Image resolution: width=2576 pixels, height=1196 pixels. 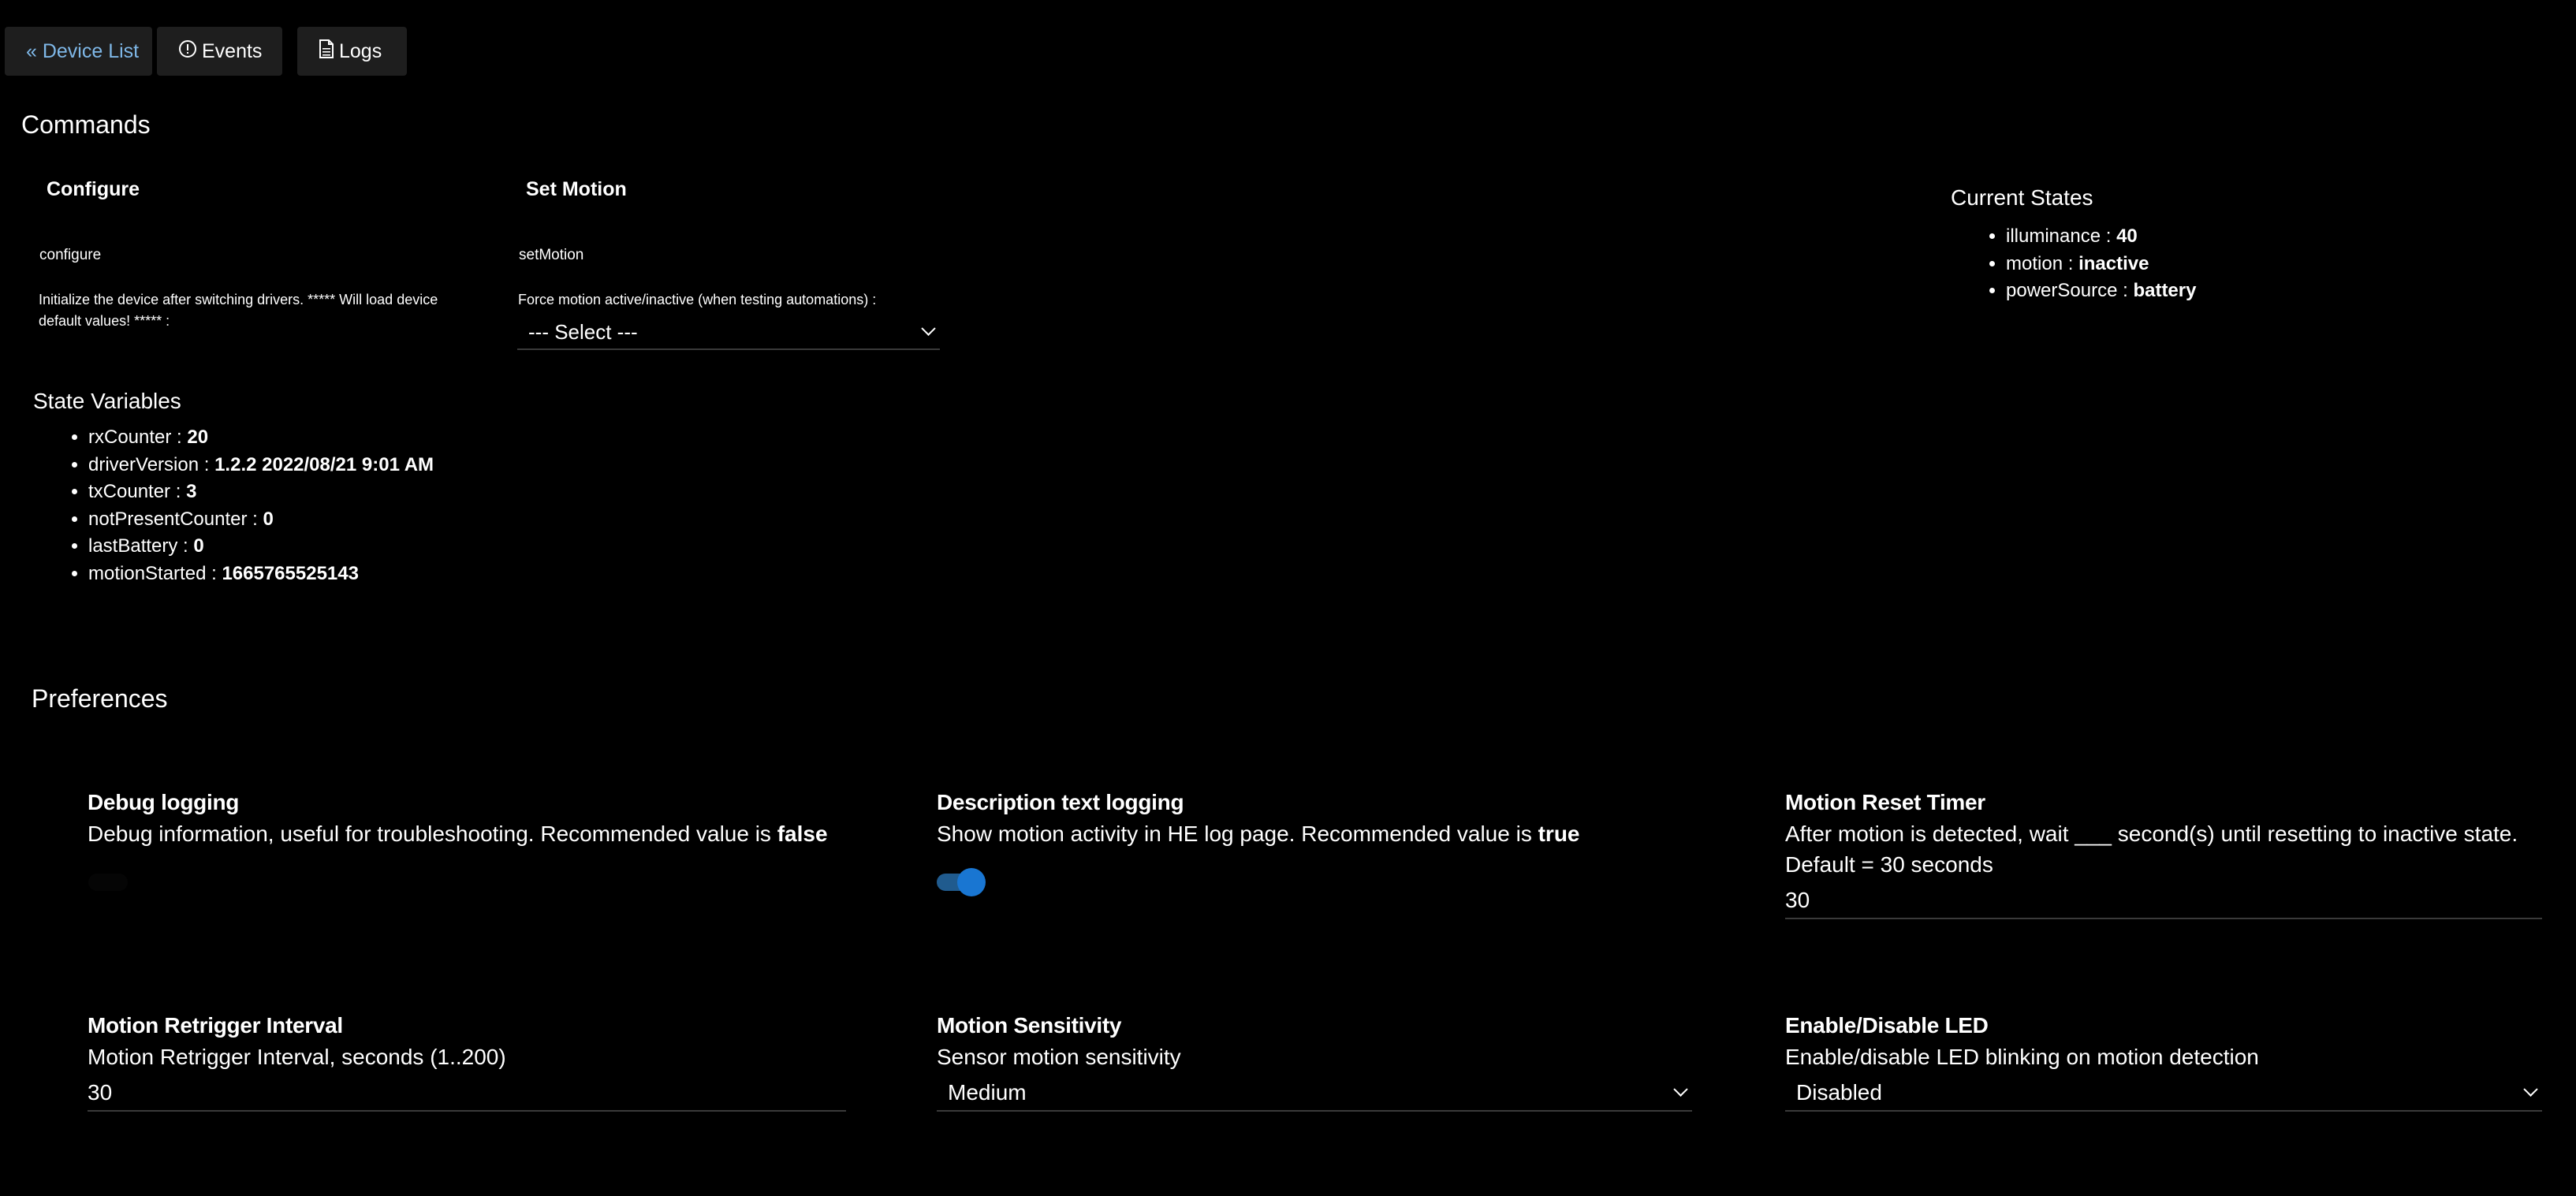 What do you see at coordinates (71, 255) in the screenshot?
I see `configure-command-name: configure` at bounding box center [71, 255].